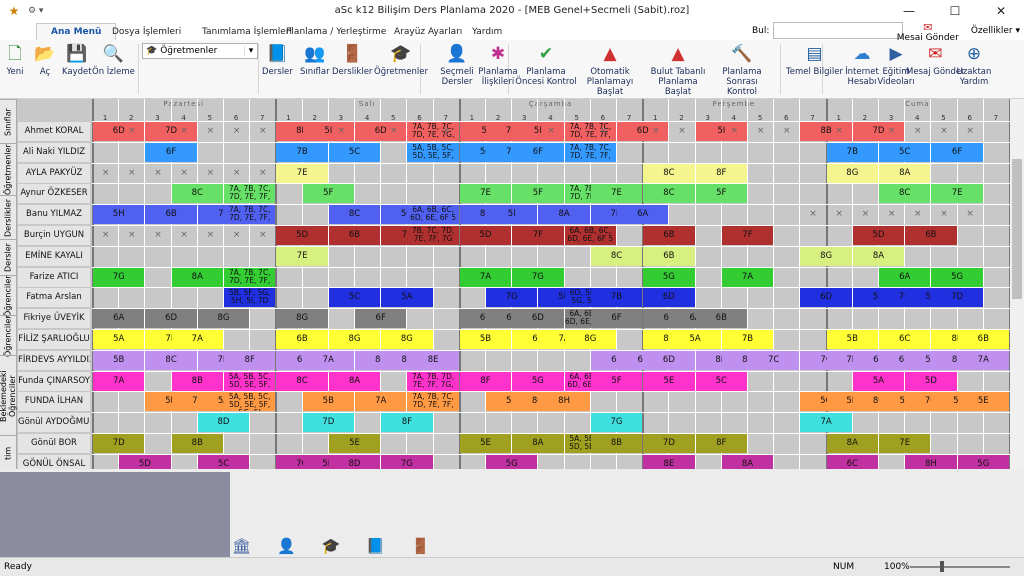  I want to click on auto-plan-button: ▲ Otomatik Planlamayı Başlat, so click(610, 70).